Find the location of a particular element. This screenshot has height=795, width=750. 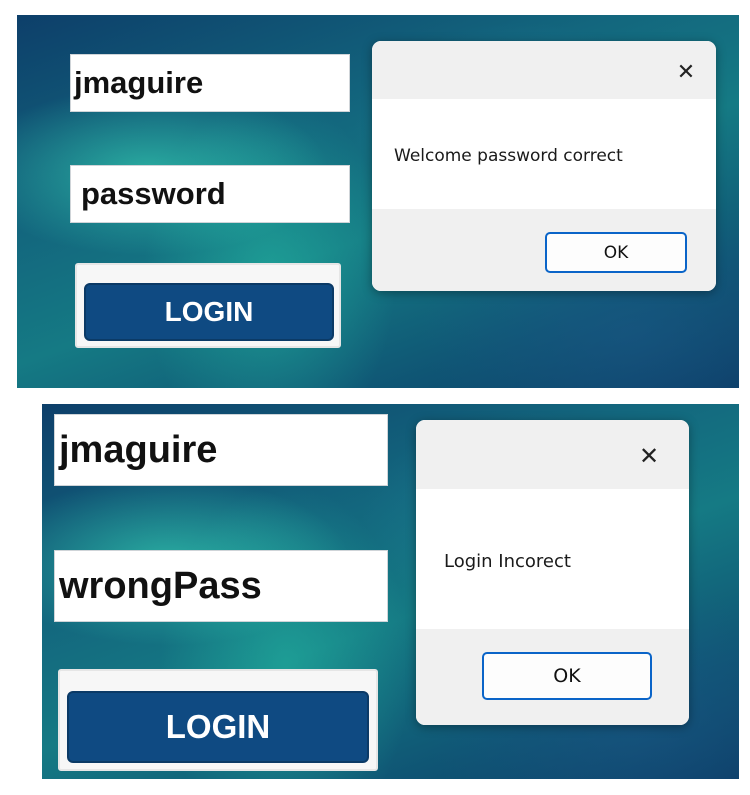

dialog-message: Welcome password correct is located at coordinates (508, 156).